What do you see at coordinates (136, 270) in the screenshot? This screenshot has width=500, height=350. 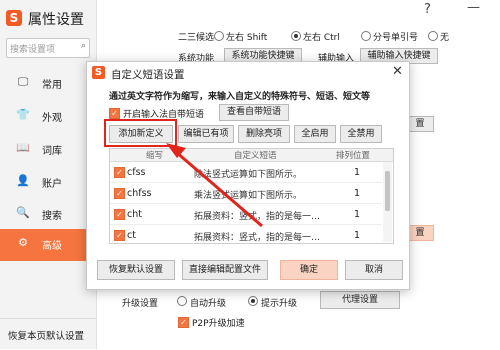 I see `restore-defaults-button: 恢复默认设置` at bounding box center [136, 270].